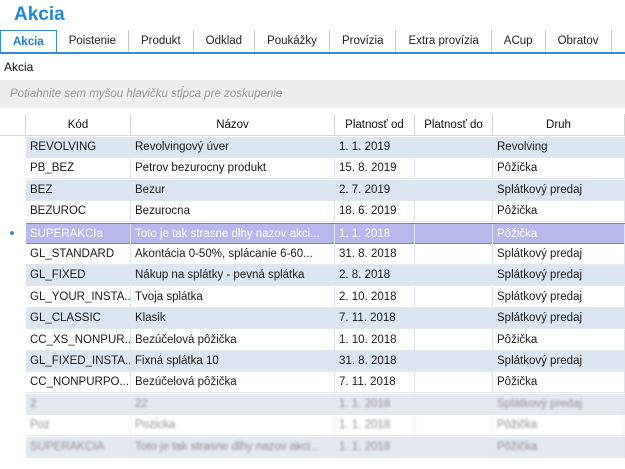 This screenshot has width=625, height=469. Describe the element at coordinates (78, 125) in the screenshot. I see `column-header-kod: Kód` at that location.